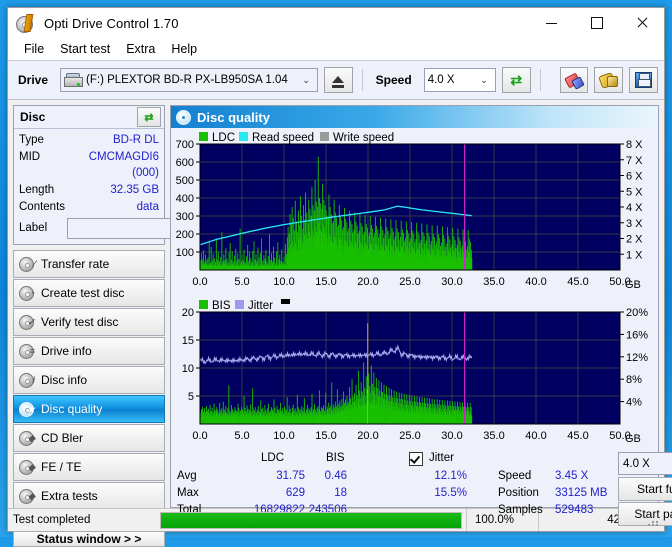 Image resolution: width=672 pixels, height=547 pixels. What do you see at coordinates (574, 510) in the screenshot?
I see `samples-stat-value: 529483` at bounding box center [574, 510].